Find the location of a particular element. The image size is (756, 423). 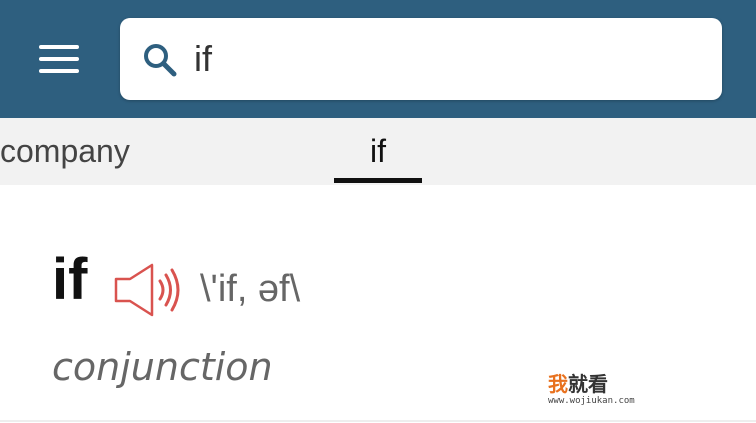

watermark-logo: 我就看 www.wojiukan.com is located at coordinates (603, 392).